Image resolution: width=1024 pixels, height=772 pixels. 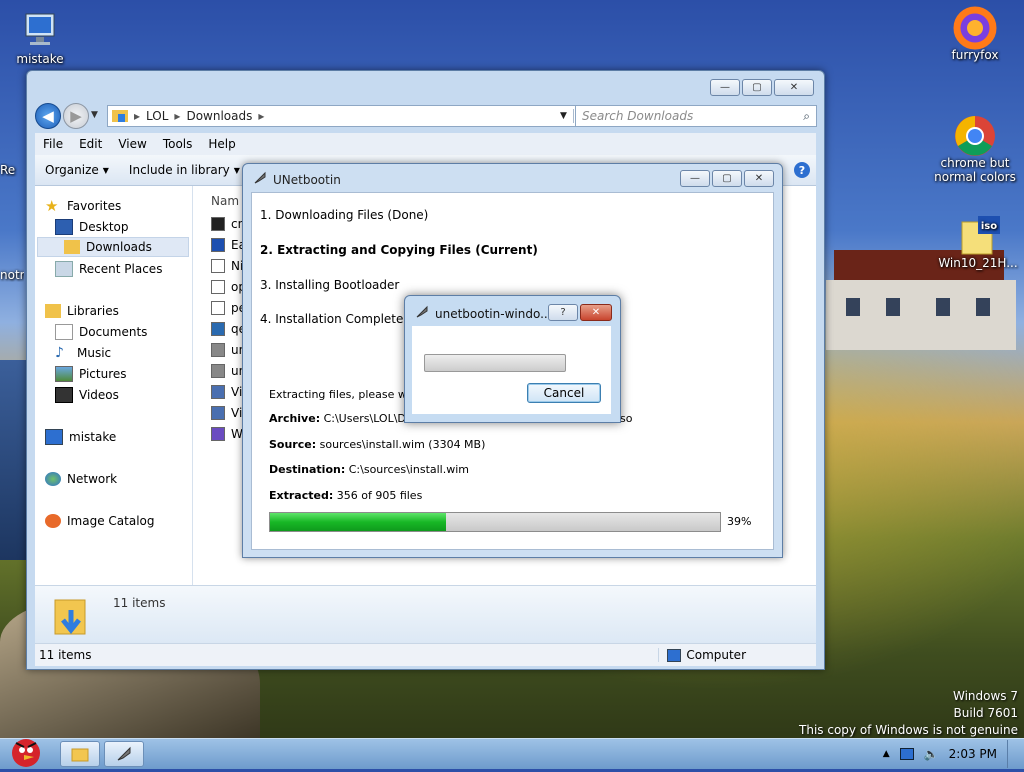 What do you see at coordinates (92, 227) in the screenshot?
I see `nav-desktop: Desktop` at bounding box center [92, 227].